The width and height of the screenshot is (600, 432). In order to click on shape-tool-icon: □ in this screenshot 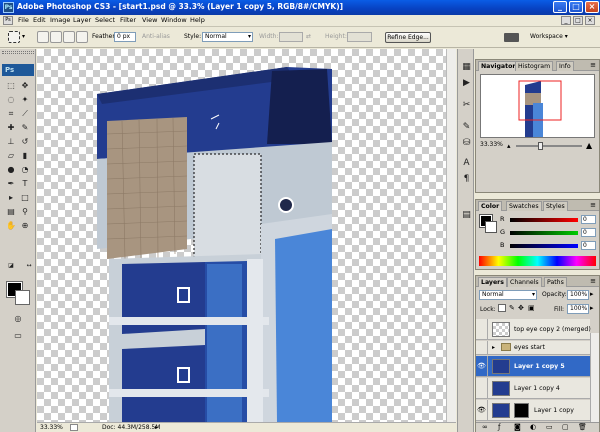, I will do `click(25, 197)`.